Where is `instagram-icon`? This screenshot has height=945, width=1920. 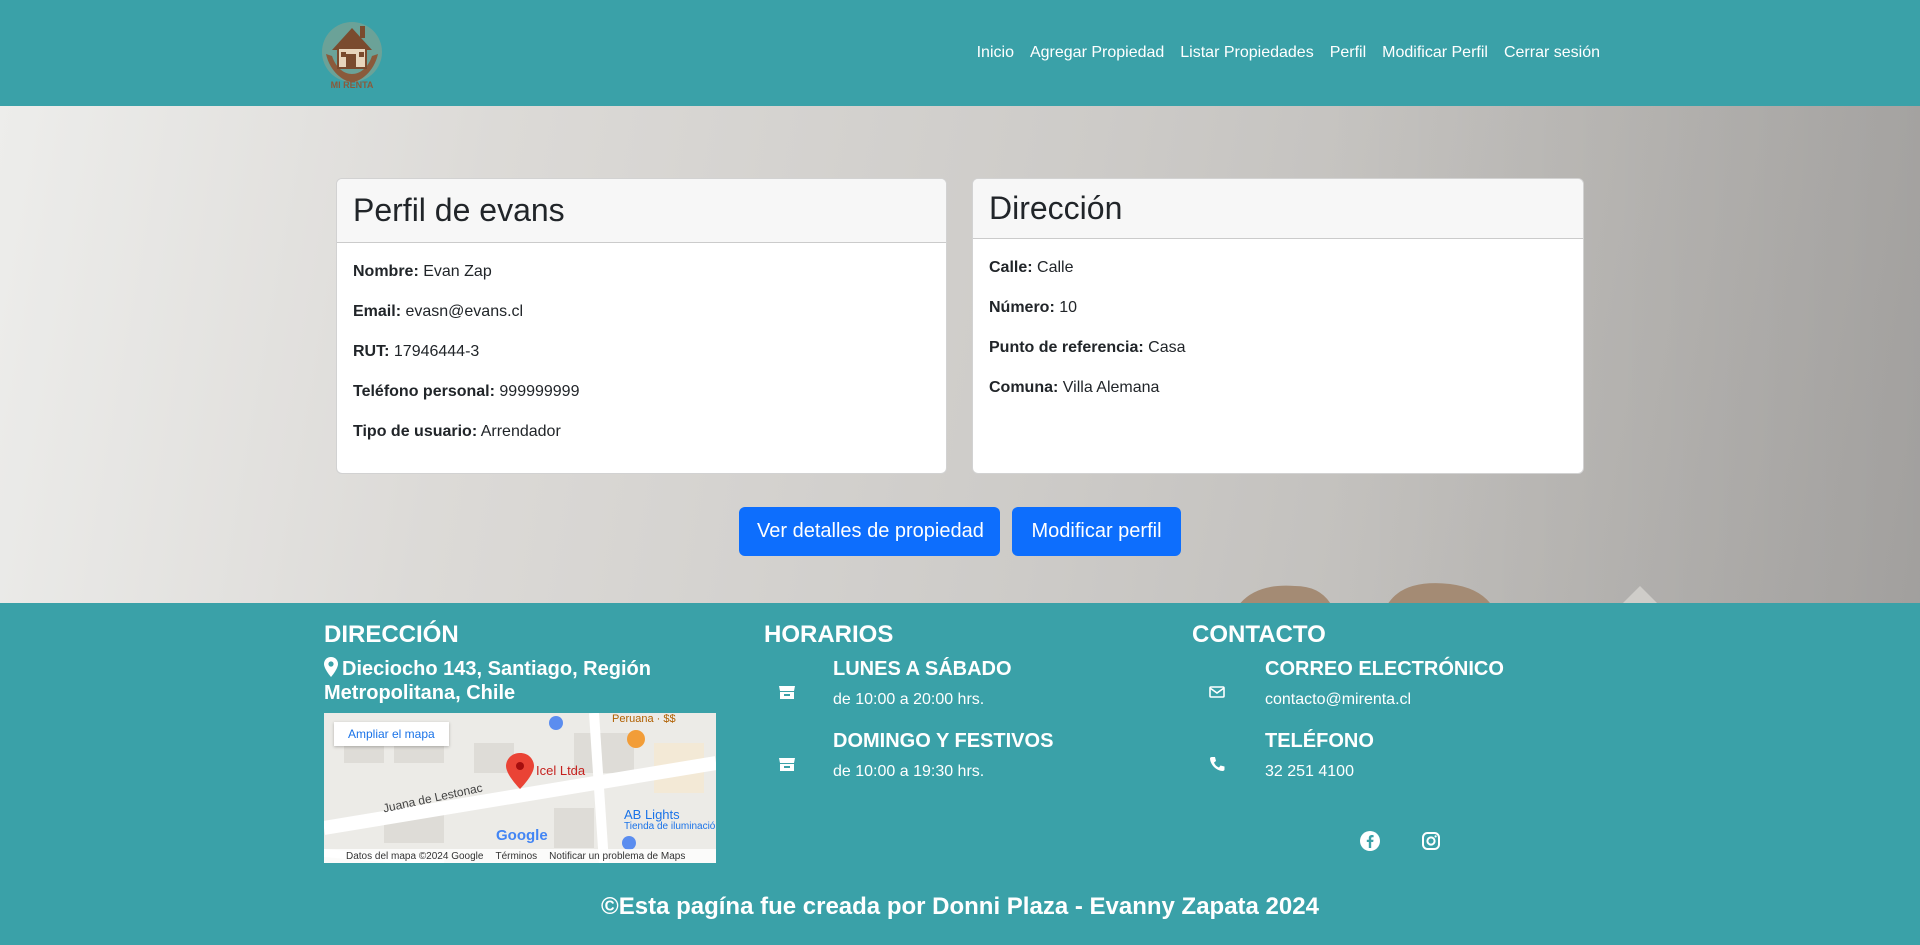
instagram-icon is located at coordinates (1431, 841).